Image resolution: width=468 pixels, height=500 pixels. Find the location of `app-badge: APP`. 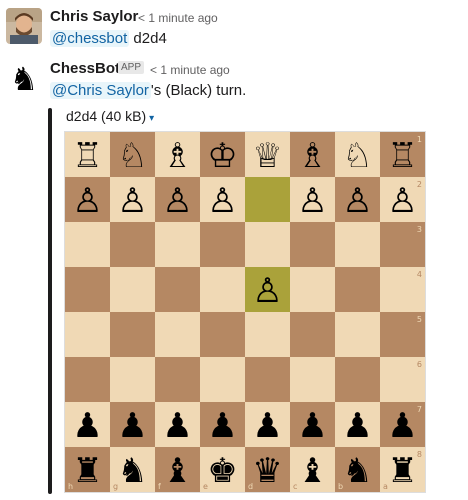

app-badge: APP is located at coordinates (131, 67).